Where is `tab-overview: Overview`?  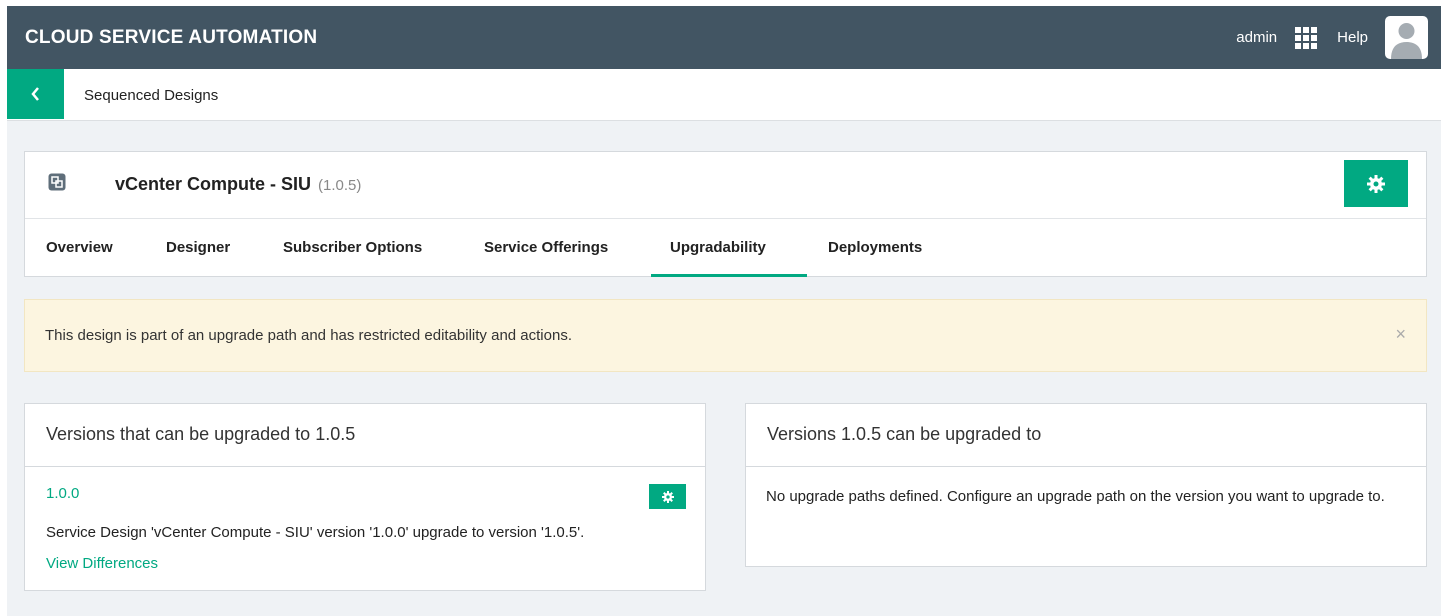 tab-overview: Overview is located at coordinates (79, 247).